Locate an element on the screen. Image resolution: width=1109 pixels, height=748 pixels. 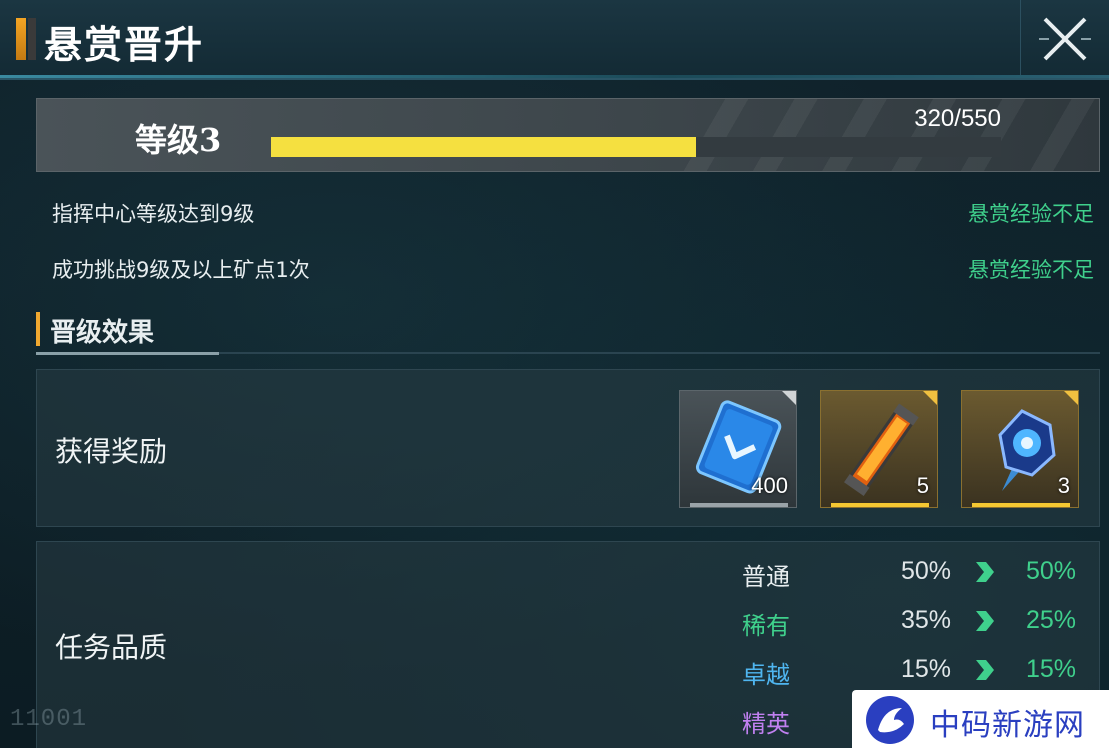
quality-name: 精英 is located at coordinates (766, 724).